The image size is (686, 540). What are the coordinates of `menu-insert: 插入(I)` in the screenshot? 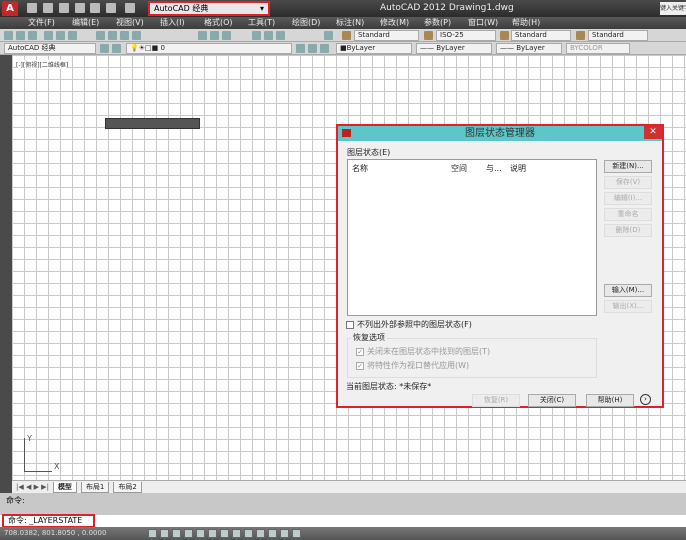 It's located at (182, 23).